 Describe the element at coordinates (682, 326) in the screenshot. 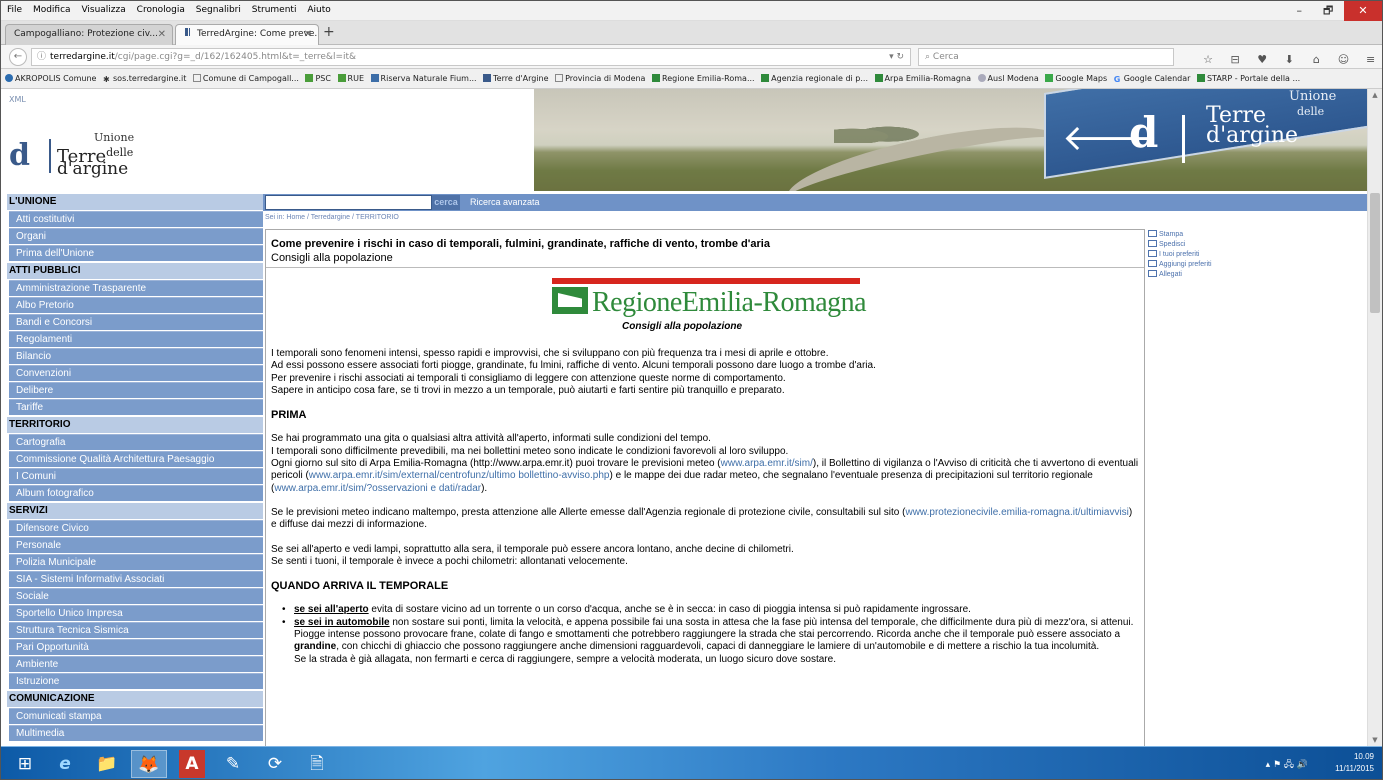

I see `regione-caption: Consigli alla popolazione` at that location.